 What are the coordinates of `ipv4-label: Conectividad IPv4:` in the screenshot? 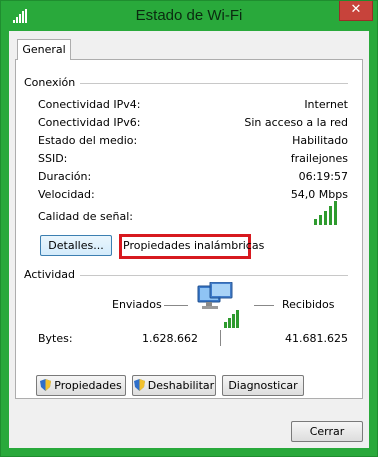 It's located at (89, 104).